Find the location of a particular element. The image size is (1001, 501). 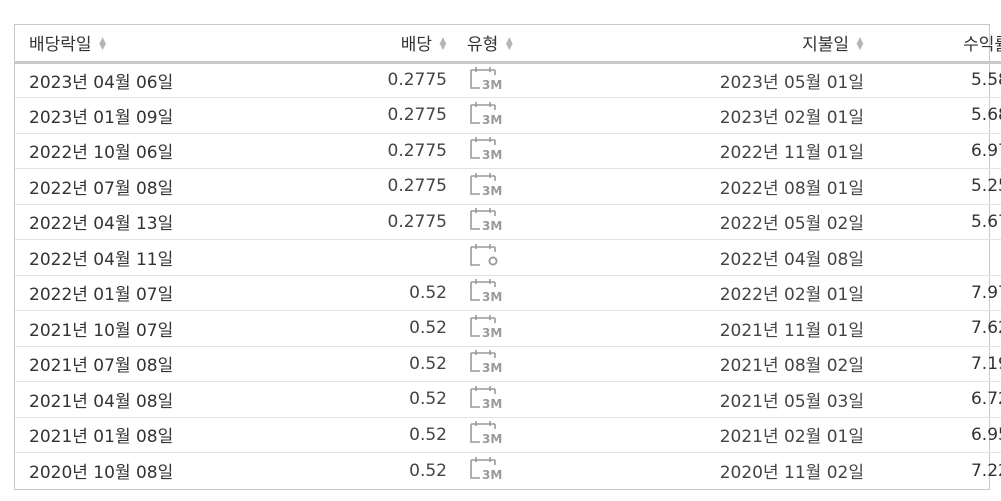

yield-cell: 5.58% is located at coordinates (932, 80).